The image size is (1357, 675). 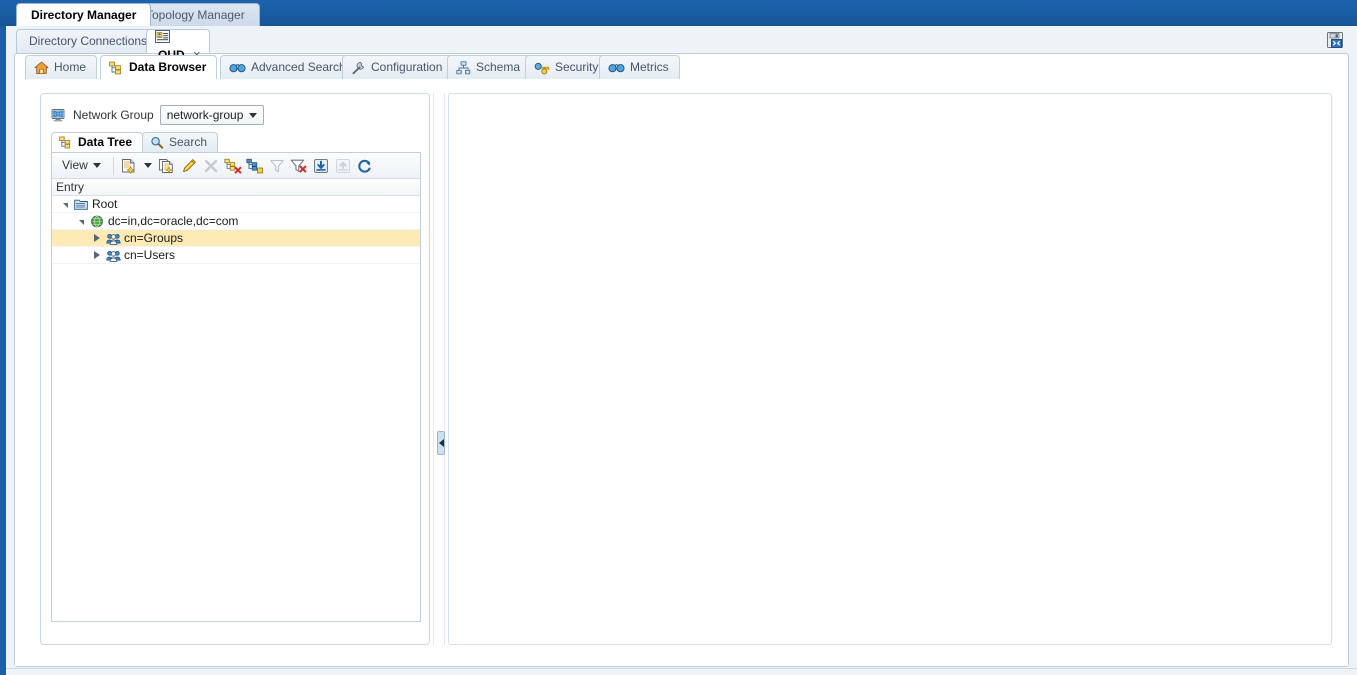 I want to click on view-menu-label: View, so click(x=75, y=165).